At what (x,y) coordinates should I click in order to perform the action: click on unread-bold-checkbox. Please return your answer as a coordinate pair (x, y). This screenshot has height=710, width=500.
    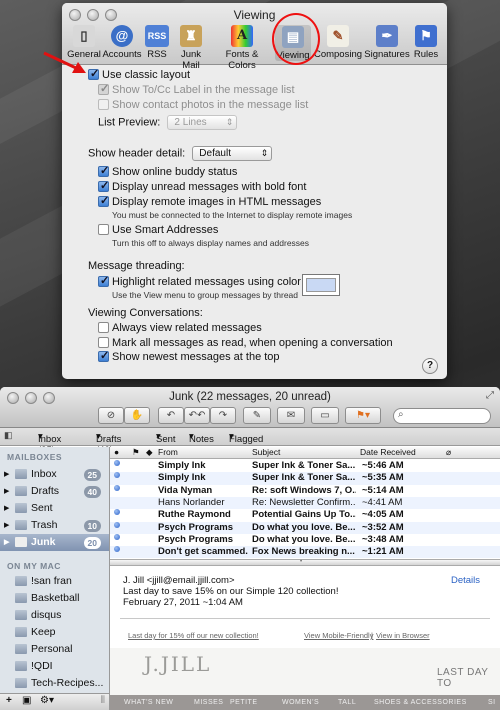
    Looking at the image, I should click on (103, 185).